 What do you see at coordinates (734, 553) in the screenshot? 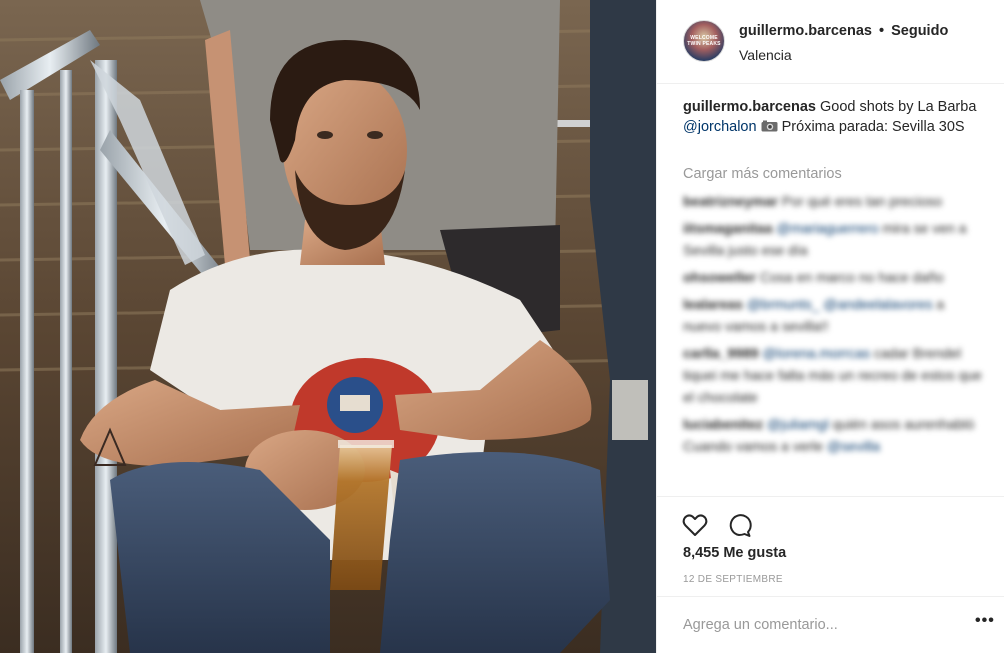
I see `likes-count: 8,455 Me gusta` at bounding box center [734, 553].